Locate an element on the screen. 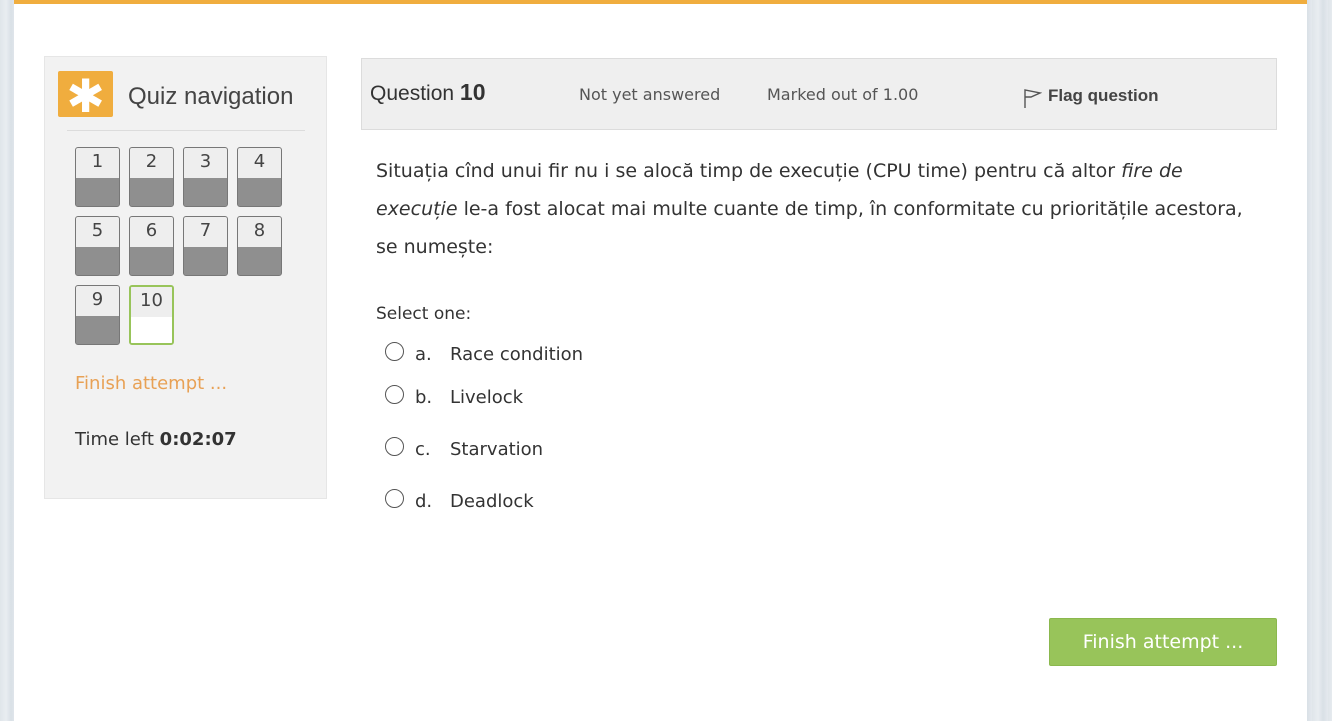 The image size is (1332, 721). top-accent-bar is located at coordinates (660, 2).